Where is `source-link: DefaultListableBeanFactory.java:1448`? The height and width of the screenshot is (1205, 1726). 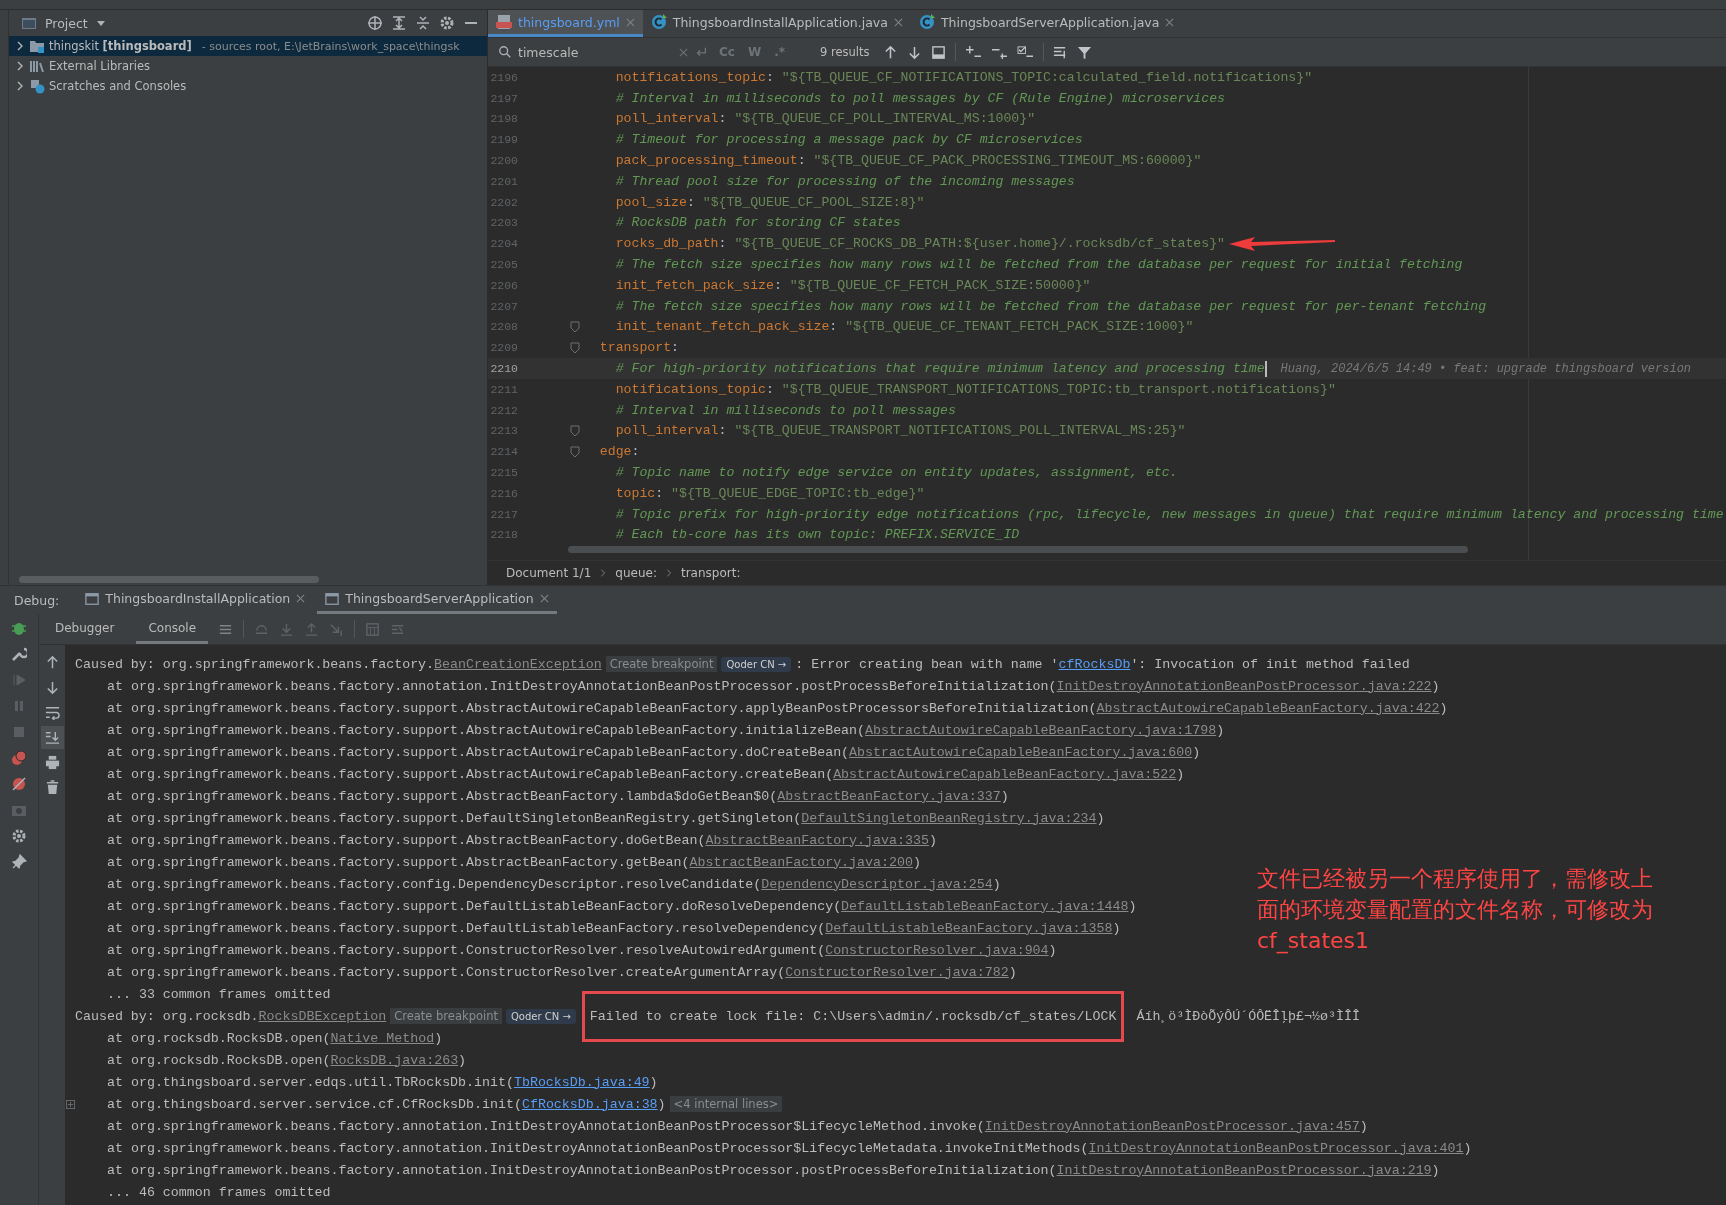
source-link: DefaultListableBeanFactory.java:1448 is located at coordinates (985, 906).